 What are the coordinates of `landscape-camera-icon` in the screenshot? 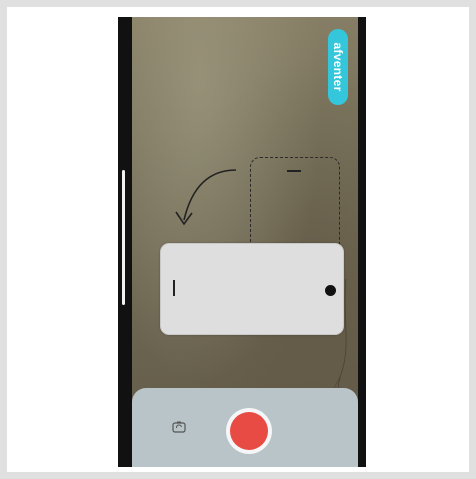 It's located at (330, 290).